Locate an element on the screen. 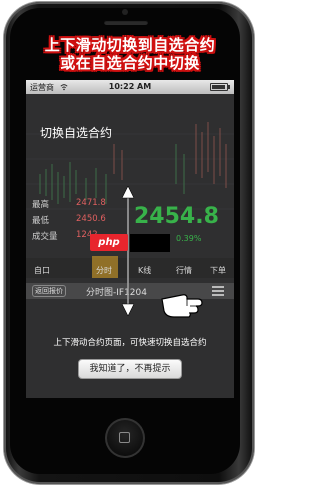 The width and height of the screenshot is (320, 488). tab-item-4: 下单 is located at coordinates (218, 270).